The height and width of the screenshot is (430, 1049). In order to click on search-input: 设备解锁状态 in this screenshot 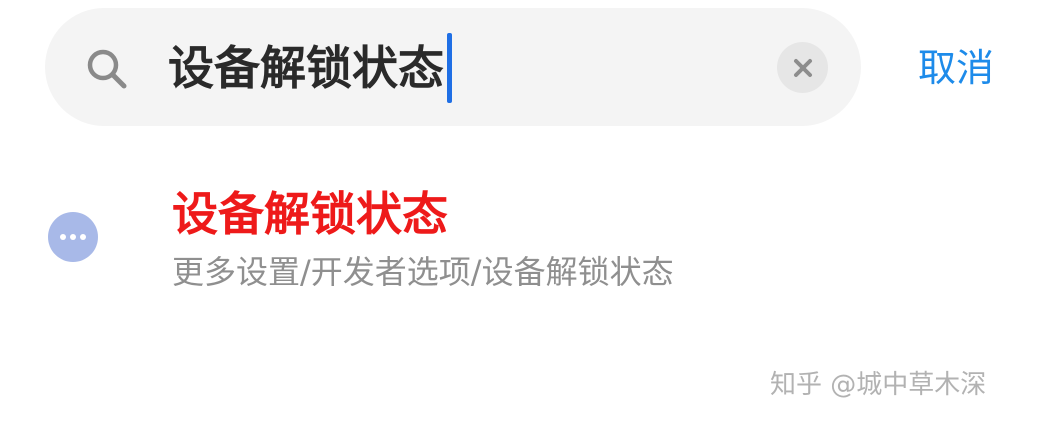, I will do `click(310, 68)`.